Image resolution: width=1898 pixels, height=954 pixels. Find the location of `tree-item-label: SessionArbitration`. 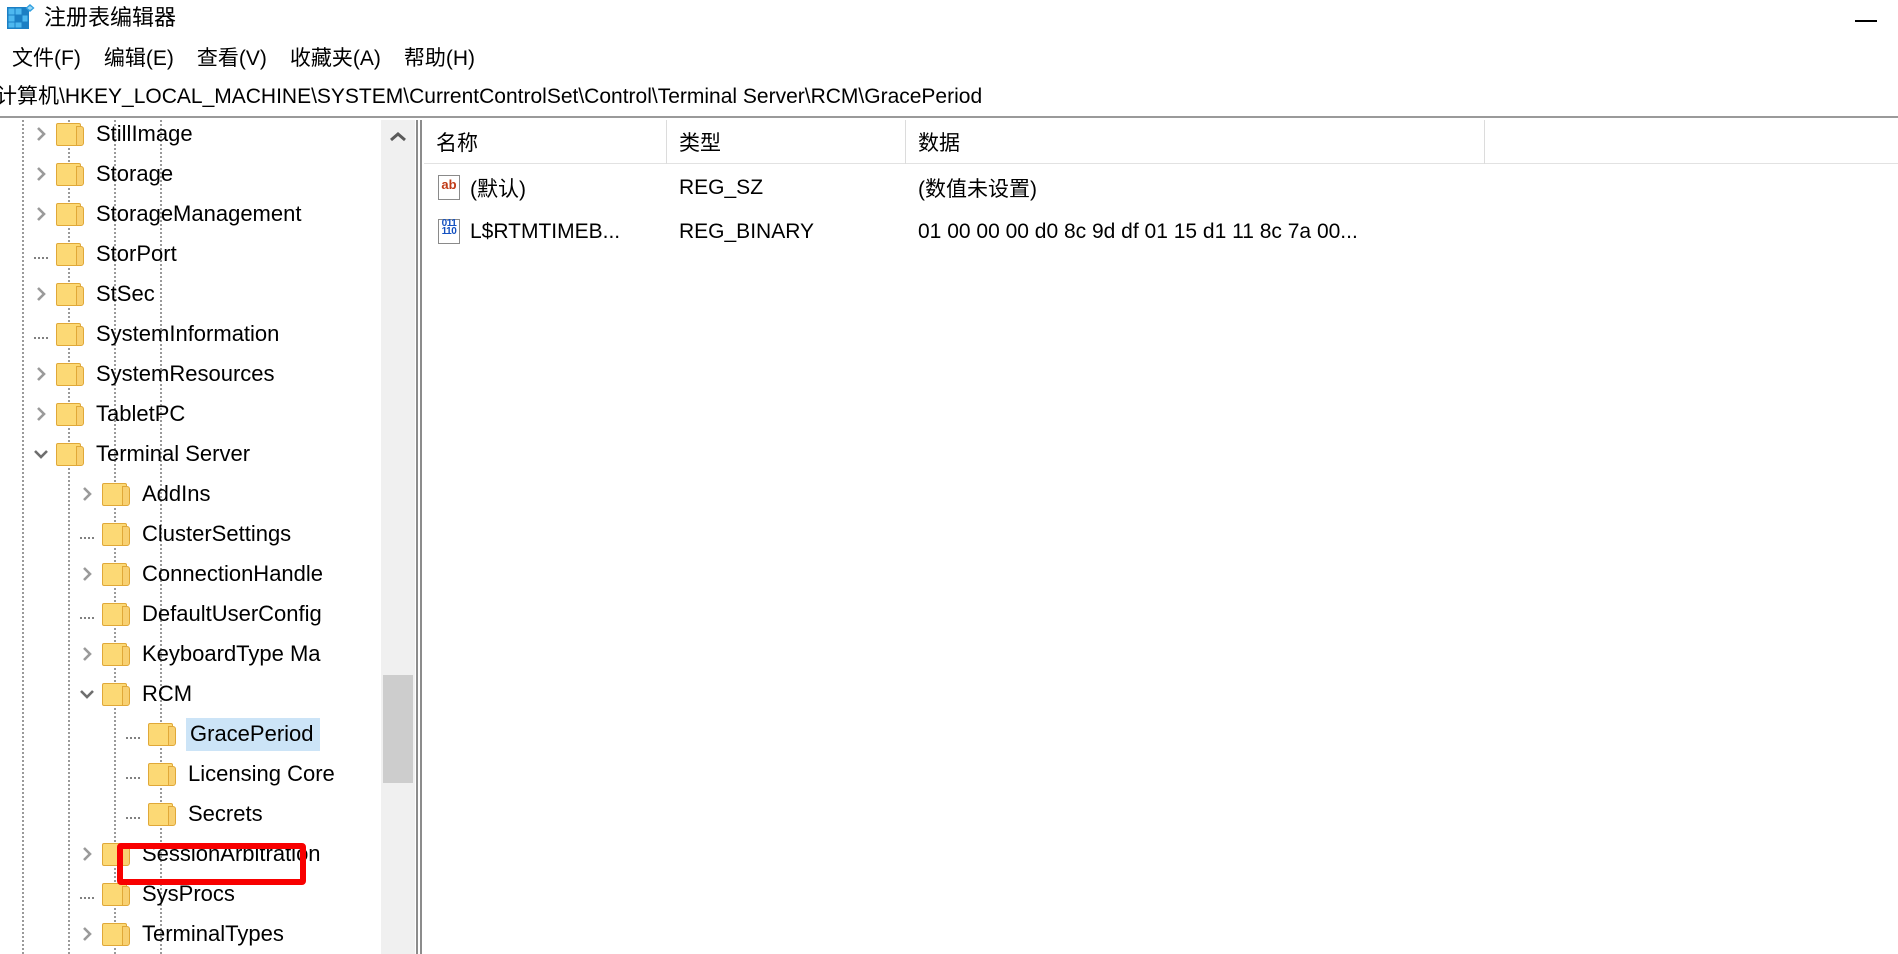

tree-item-label: SessionArbitration is located at coordinates (231, 853).